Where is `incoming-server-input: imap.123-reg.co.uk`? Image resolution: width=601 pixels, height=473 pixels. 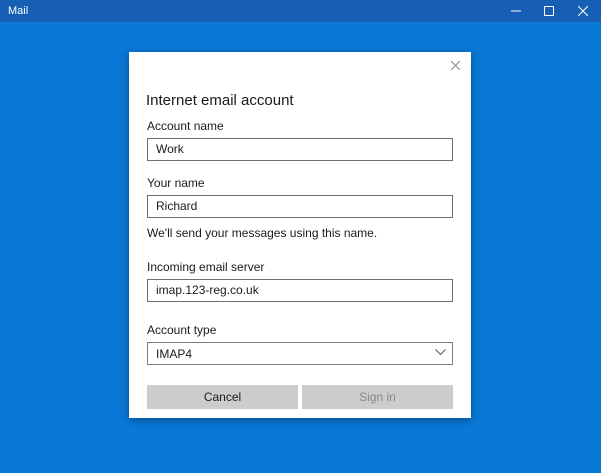 incoming-server-input: imap.123-reg.co.uk is located at coordinates (300, 290).